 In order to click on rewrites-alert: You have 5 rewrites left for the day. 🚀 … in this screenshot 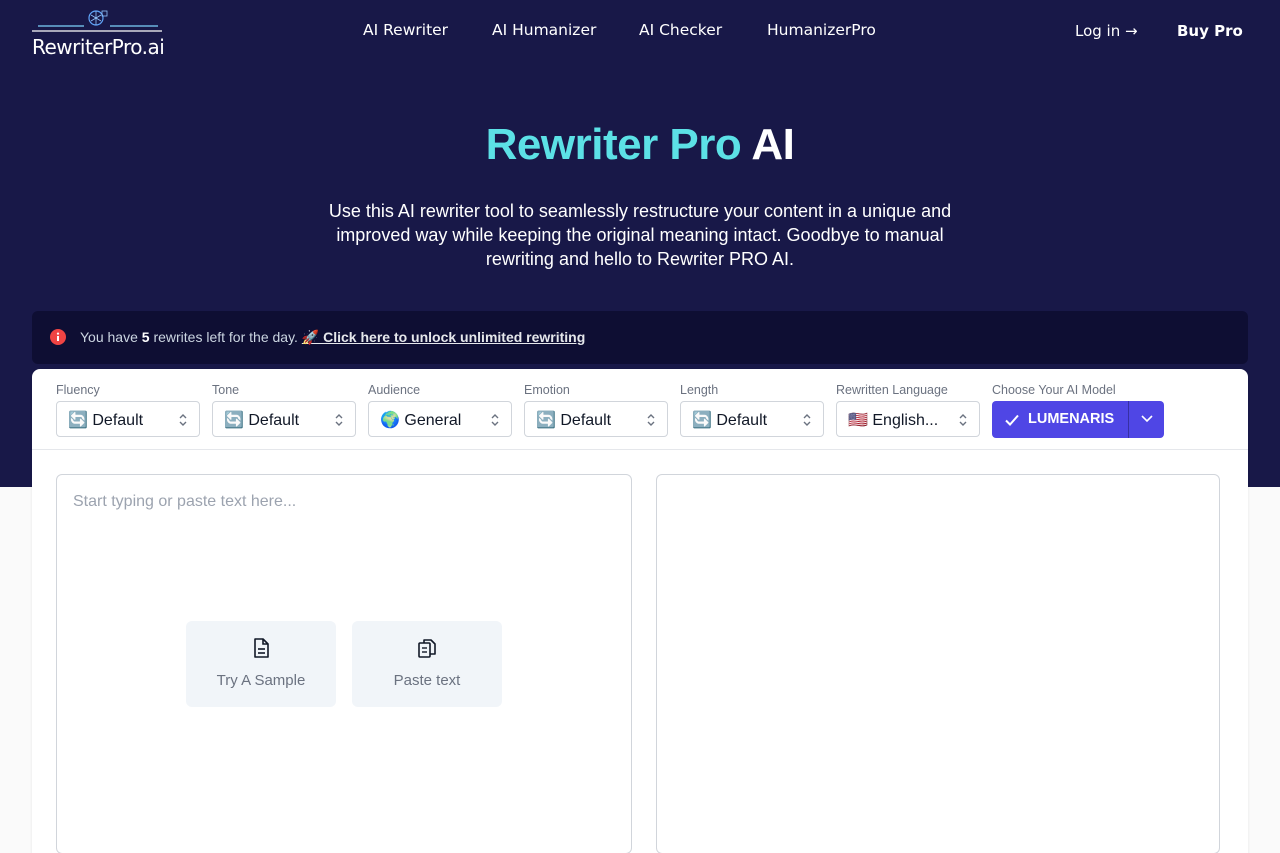, I will do `click(640, 337)`.